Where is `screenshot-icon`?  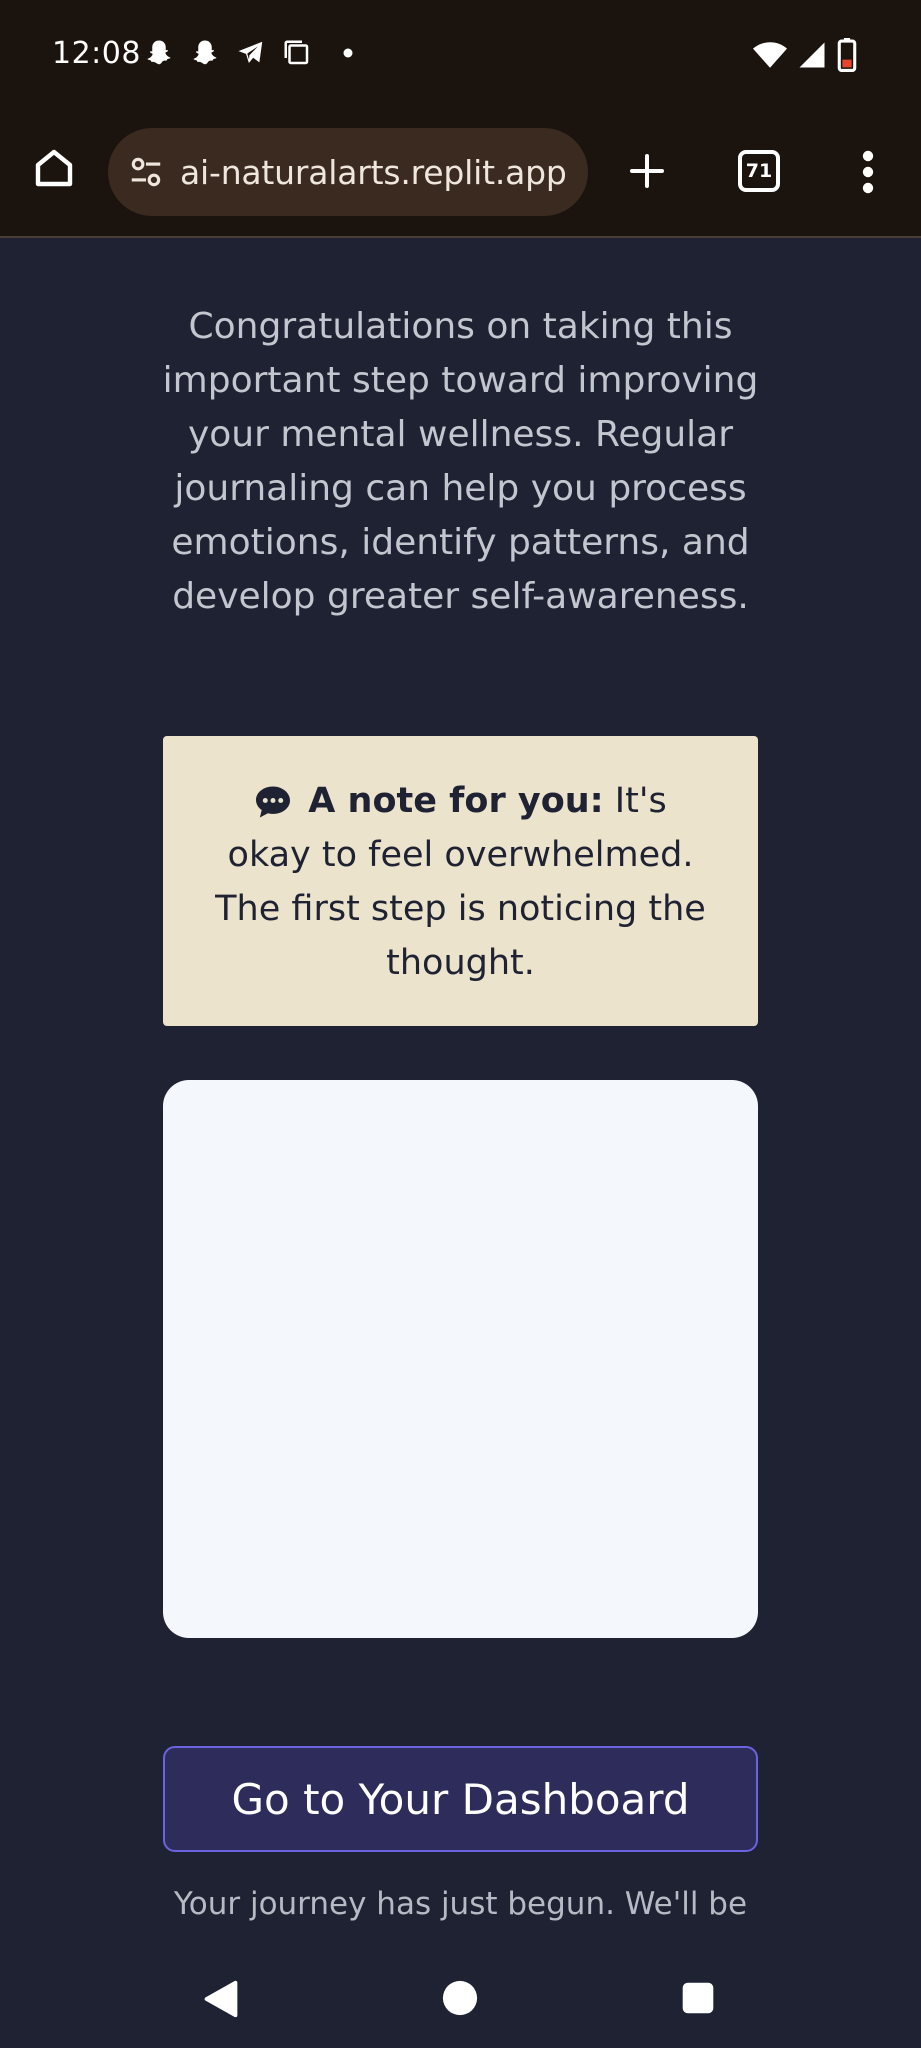
screenshot-icon is located at coordinates (297, 53).